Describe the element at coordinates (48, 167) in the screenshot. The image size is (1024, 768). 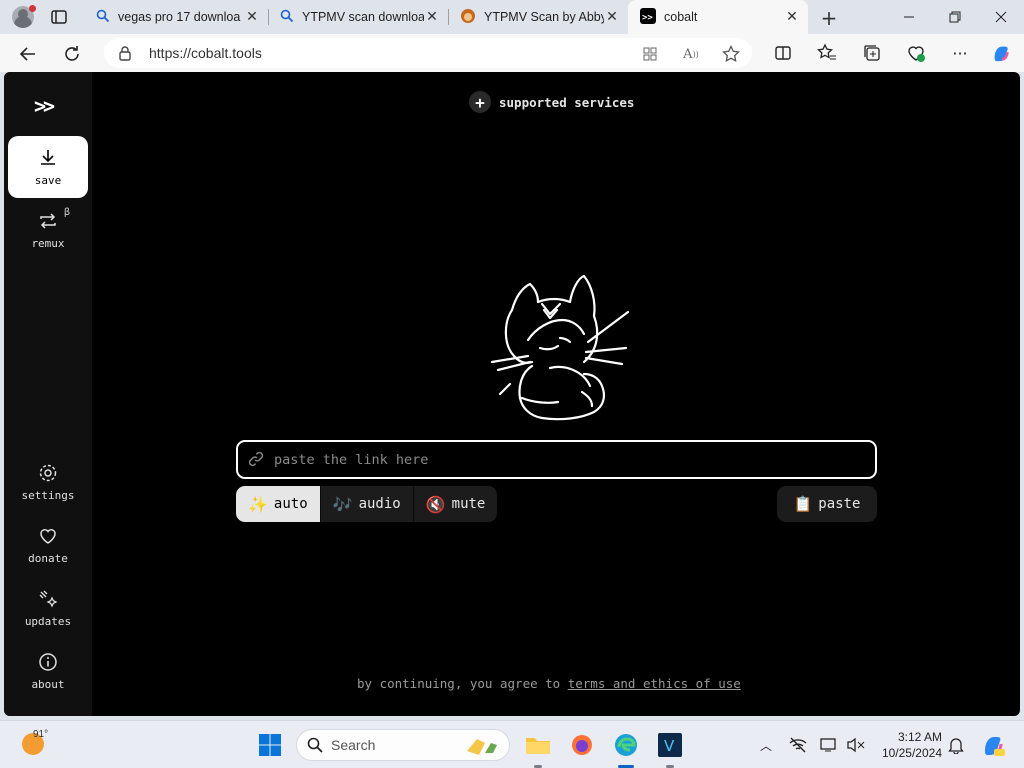
I see `sidebar-item-save: save` at that location.